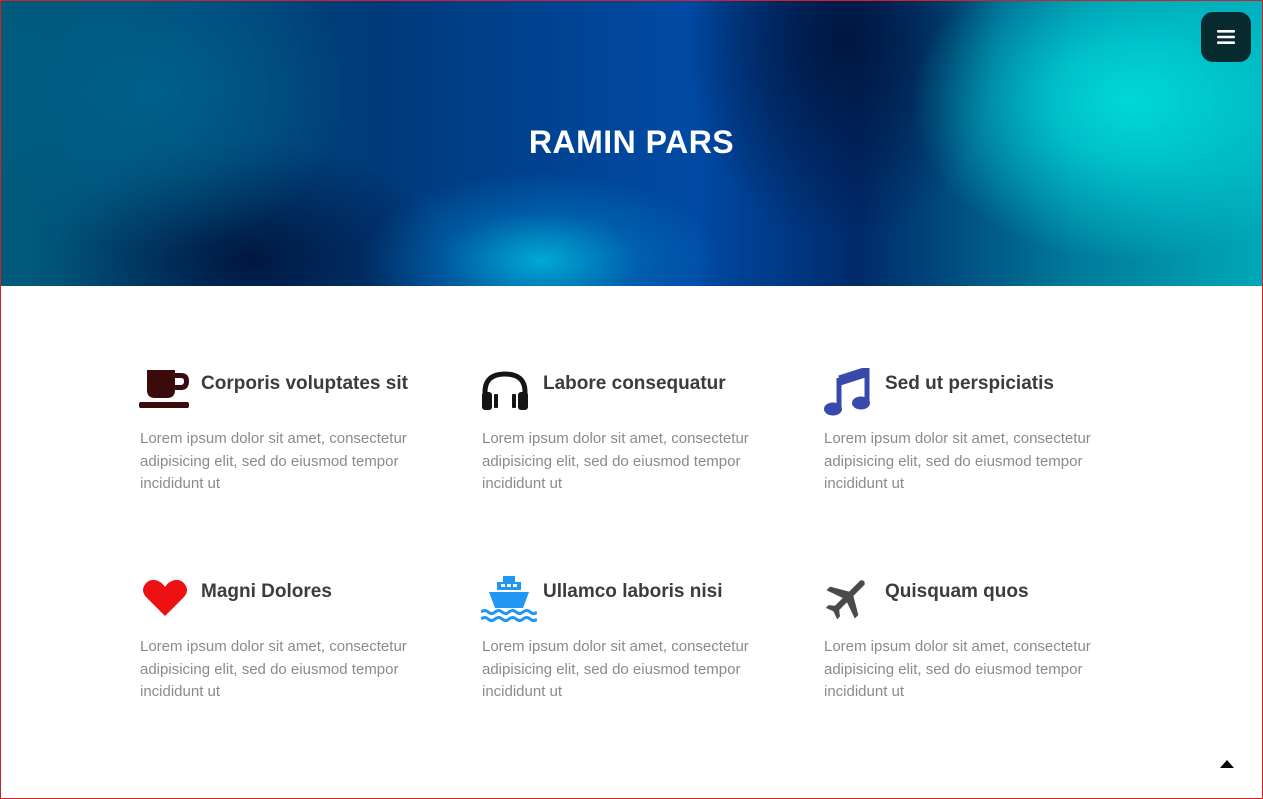 This screenshot has width=1263, height=799. I want to click on feature-title: Magni Dolores, so click(266, 591).